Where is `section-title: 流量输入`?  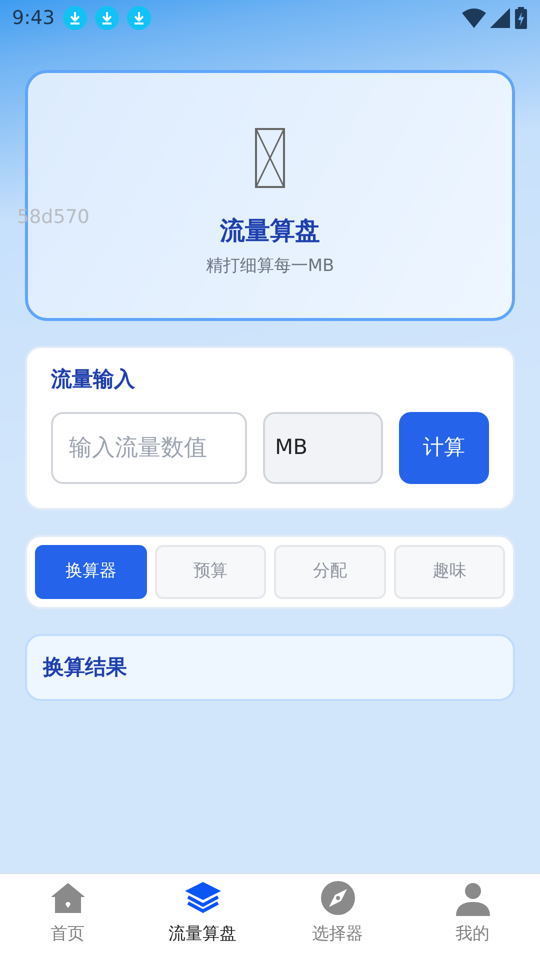 section-title: 流量输入 is located at coordinates (93, 379).